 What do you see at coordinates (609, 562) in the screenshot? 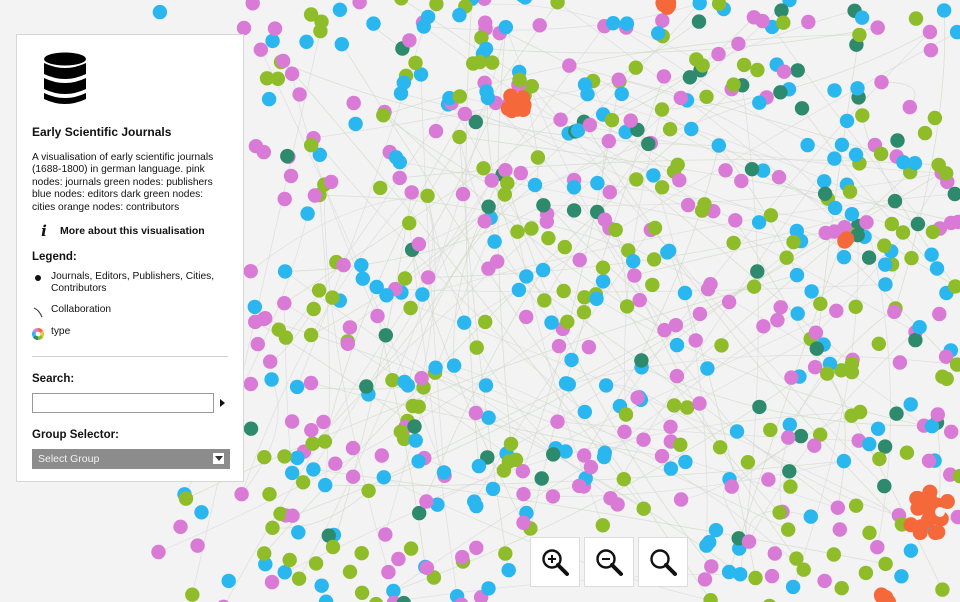
I see `zoom-out-button` at bounding box center [609, 562].